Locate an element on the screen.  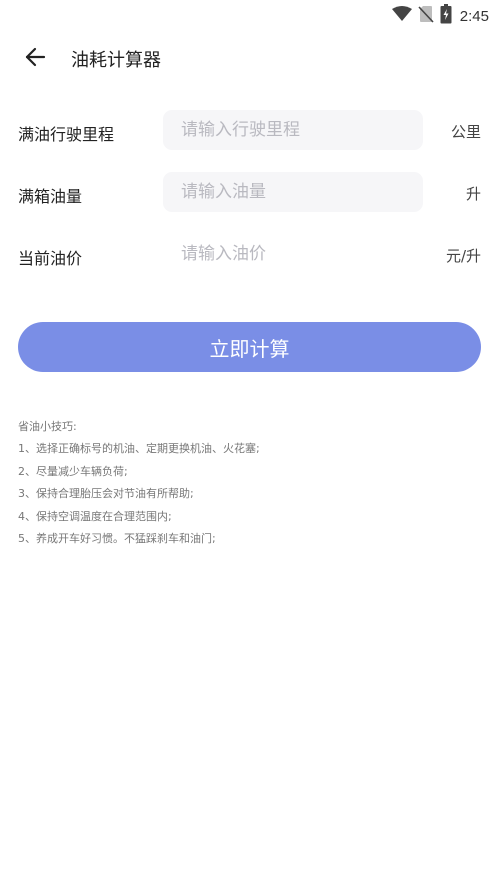
battery-charging-icon is located at coordinates (446, 16).